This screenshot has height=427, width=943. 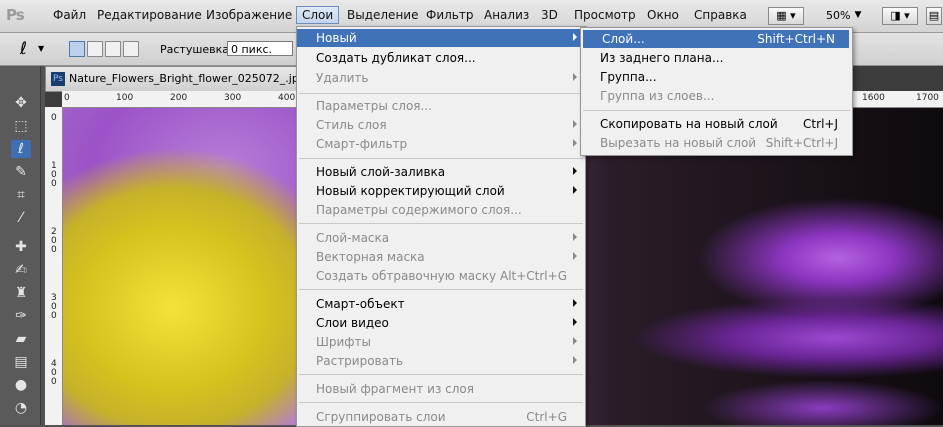 I want to click on menu-image: Изображение, so click(x=249, y=15).